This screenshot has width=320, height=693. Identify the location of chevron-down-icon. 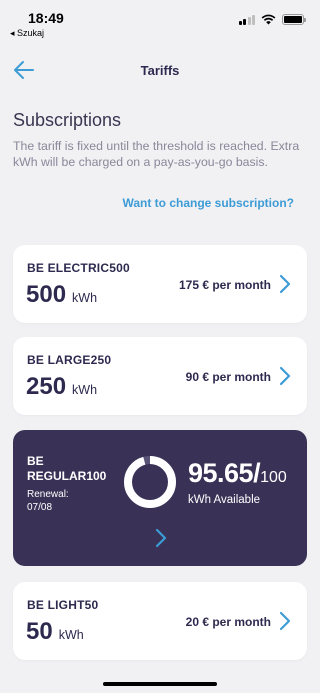
(161, 538).